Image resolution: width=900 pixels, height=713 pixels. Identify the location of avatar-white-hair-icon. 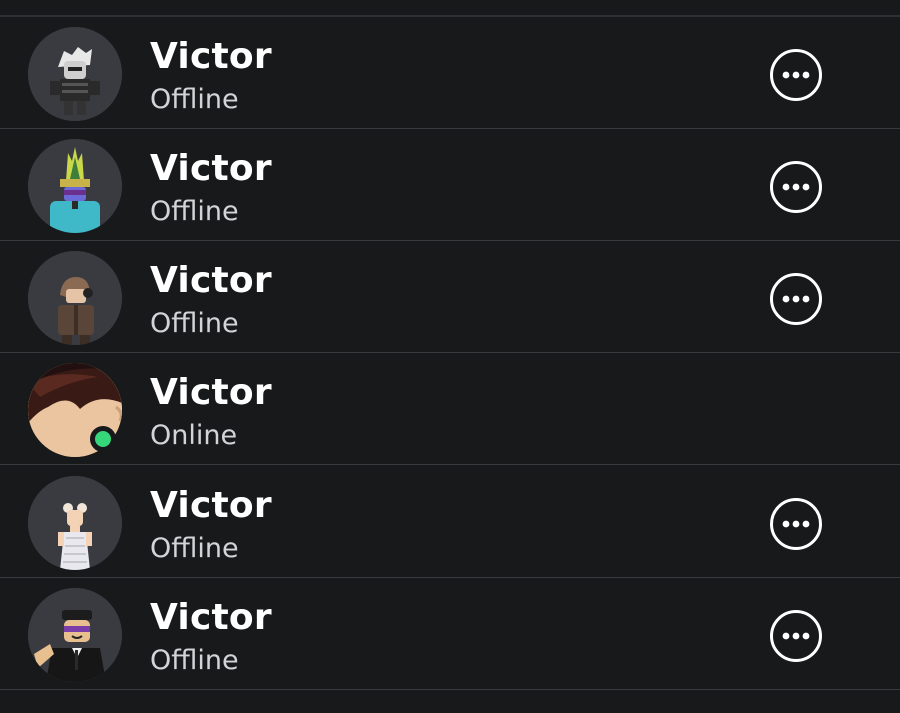
(75, 74).